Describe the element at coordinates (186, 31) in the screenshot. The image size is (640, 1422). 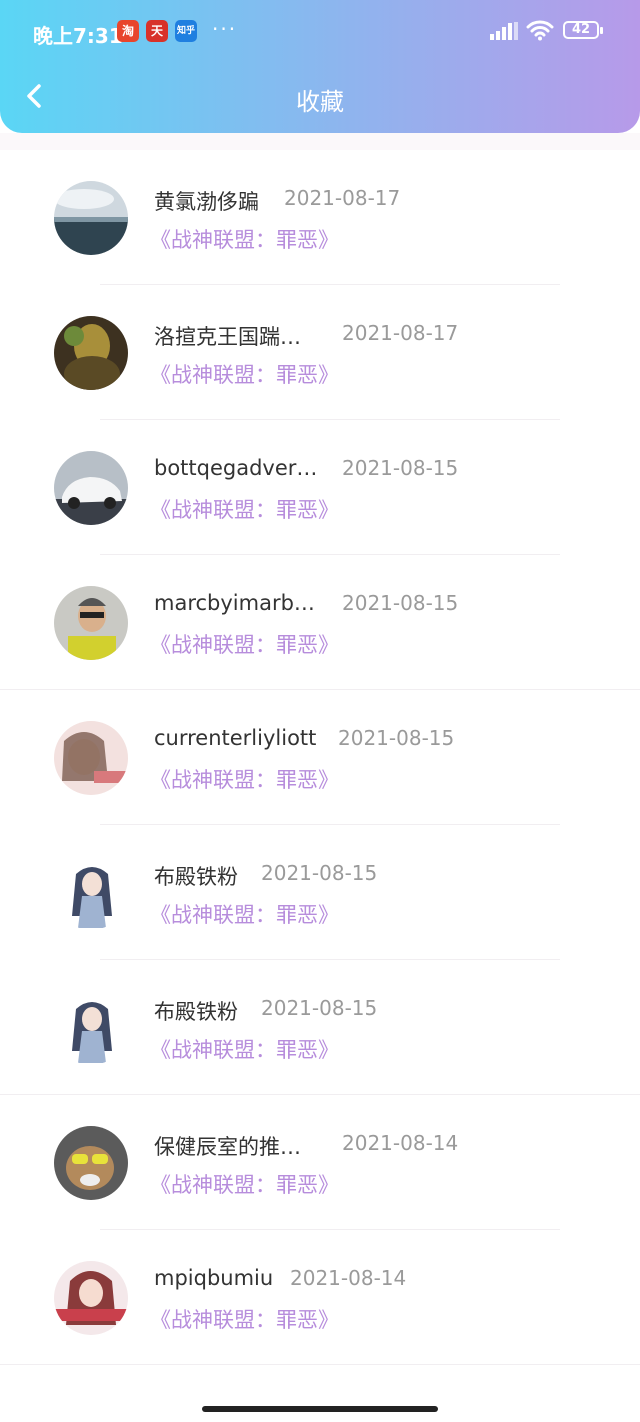
I see `zhihu-icon: 知乎` at that location.